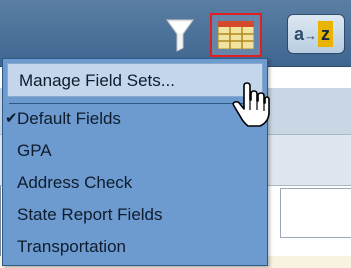  Describe the element at coordinates (251, 105) in the screenshot. I see `hand-cursor-icon` at that location.